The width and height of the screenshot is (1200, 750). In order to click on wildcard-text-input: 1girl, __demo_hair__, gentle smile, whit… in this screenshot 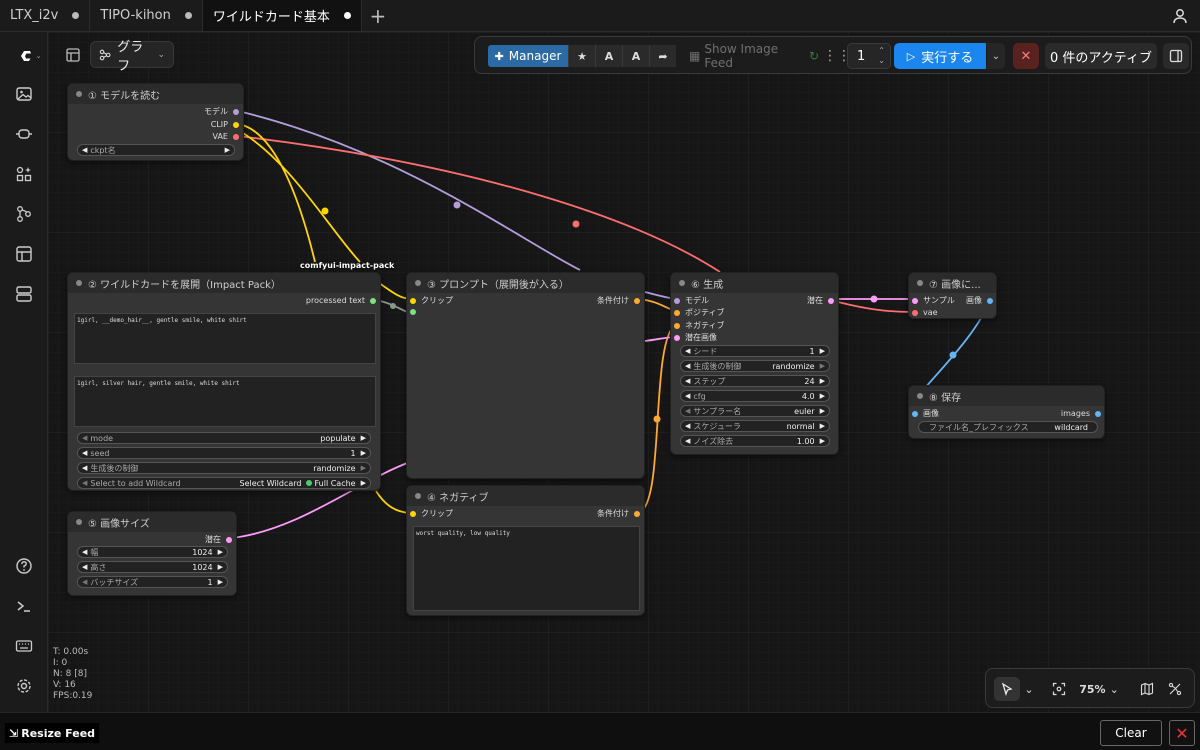, I will do `click(225, 338)`.